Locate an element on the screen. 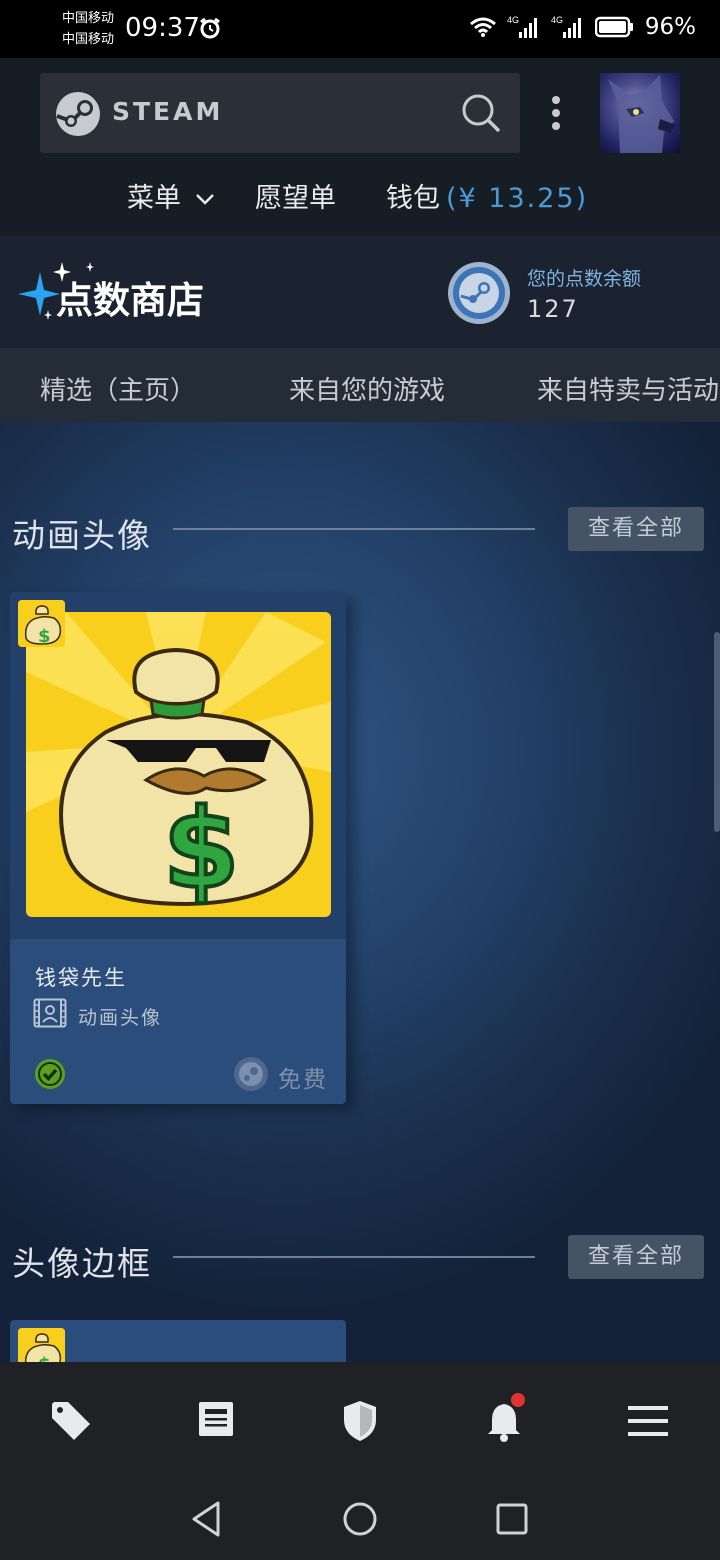 This screenshot has height=1560, width=720. wifi-icon is located at coordinates (482, 27).